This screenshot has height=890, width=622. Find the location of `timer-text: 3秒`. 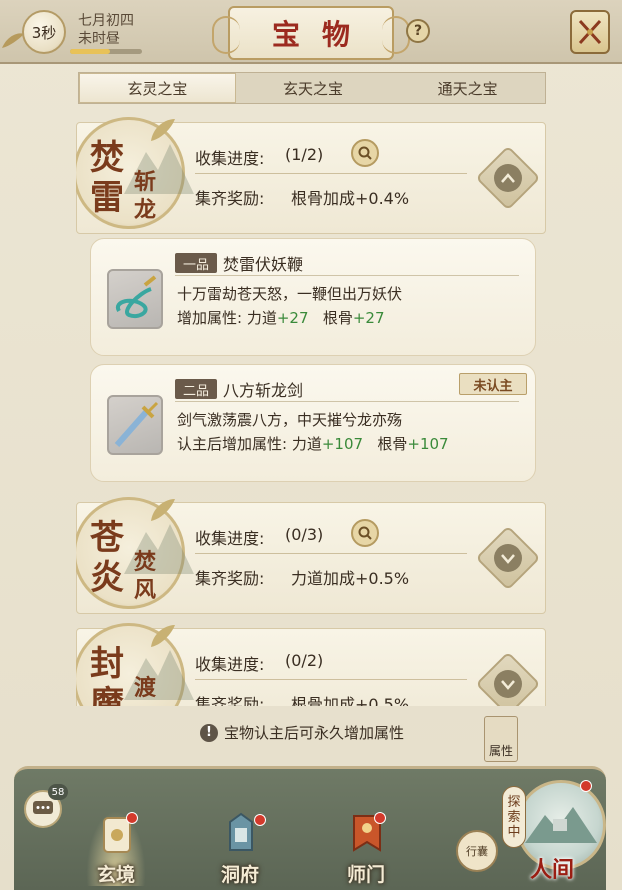

timer-text: 3秒 is located at coordinates (44, 32).